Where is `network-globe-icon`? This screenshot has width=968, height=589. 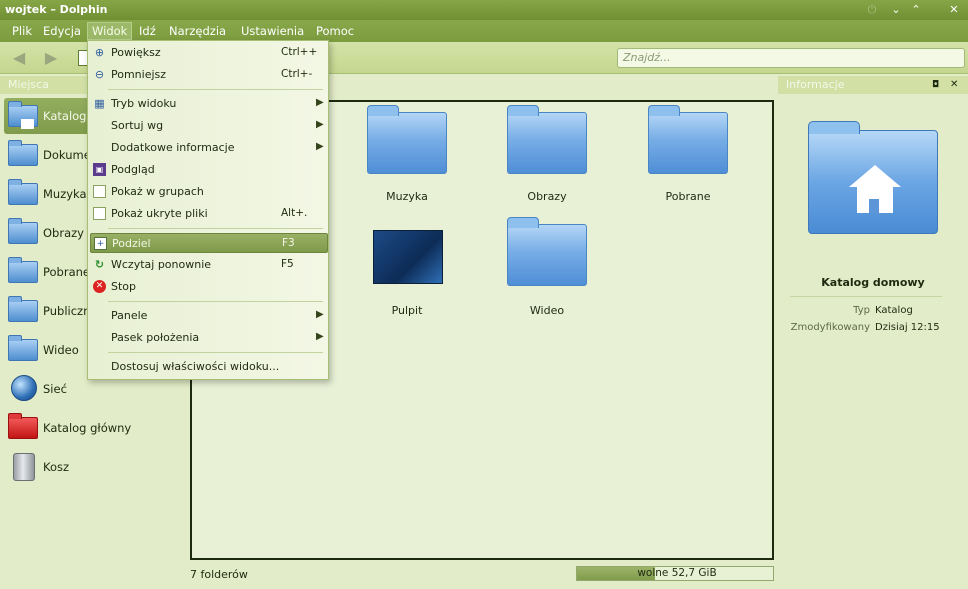
network-globe-icon is located at coordinates (24, 388).